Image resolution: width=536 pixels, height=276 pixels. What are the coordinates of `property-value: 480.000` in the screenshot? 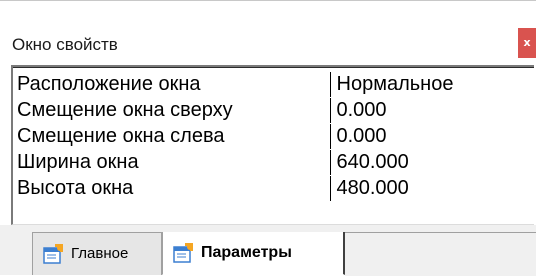 It's located at (430, 189).